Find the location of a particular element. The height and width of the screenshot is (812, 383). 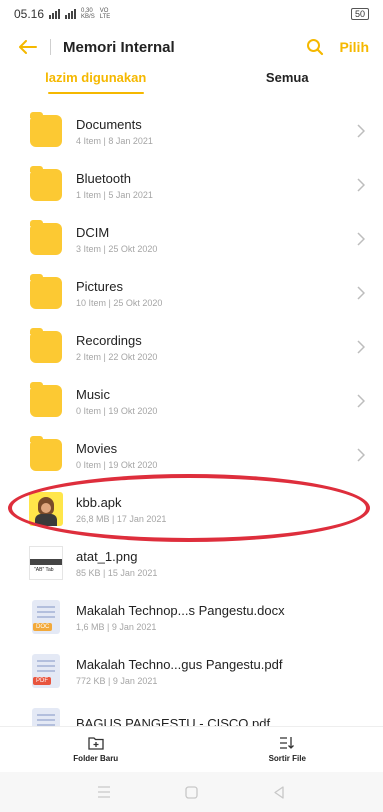

menu-icon is located at coordinates (103, 792).